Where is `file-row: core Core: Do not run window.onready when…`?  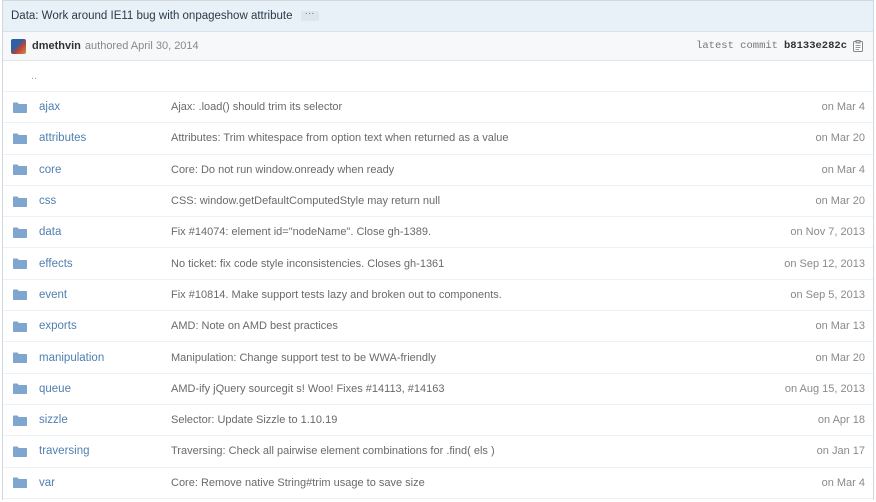 file-row: core Core: Do not run window.onready when… is located at coordinates (438, 170).